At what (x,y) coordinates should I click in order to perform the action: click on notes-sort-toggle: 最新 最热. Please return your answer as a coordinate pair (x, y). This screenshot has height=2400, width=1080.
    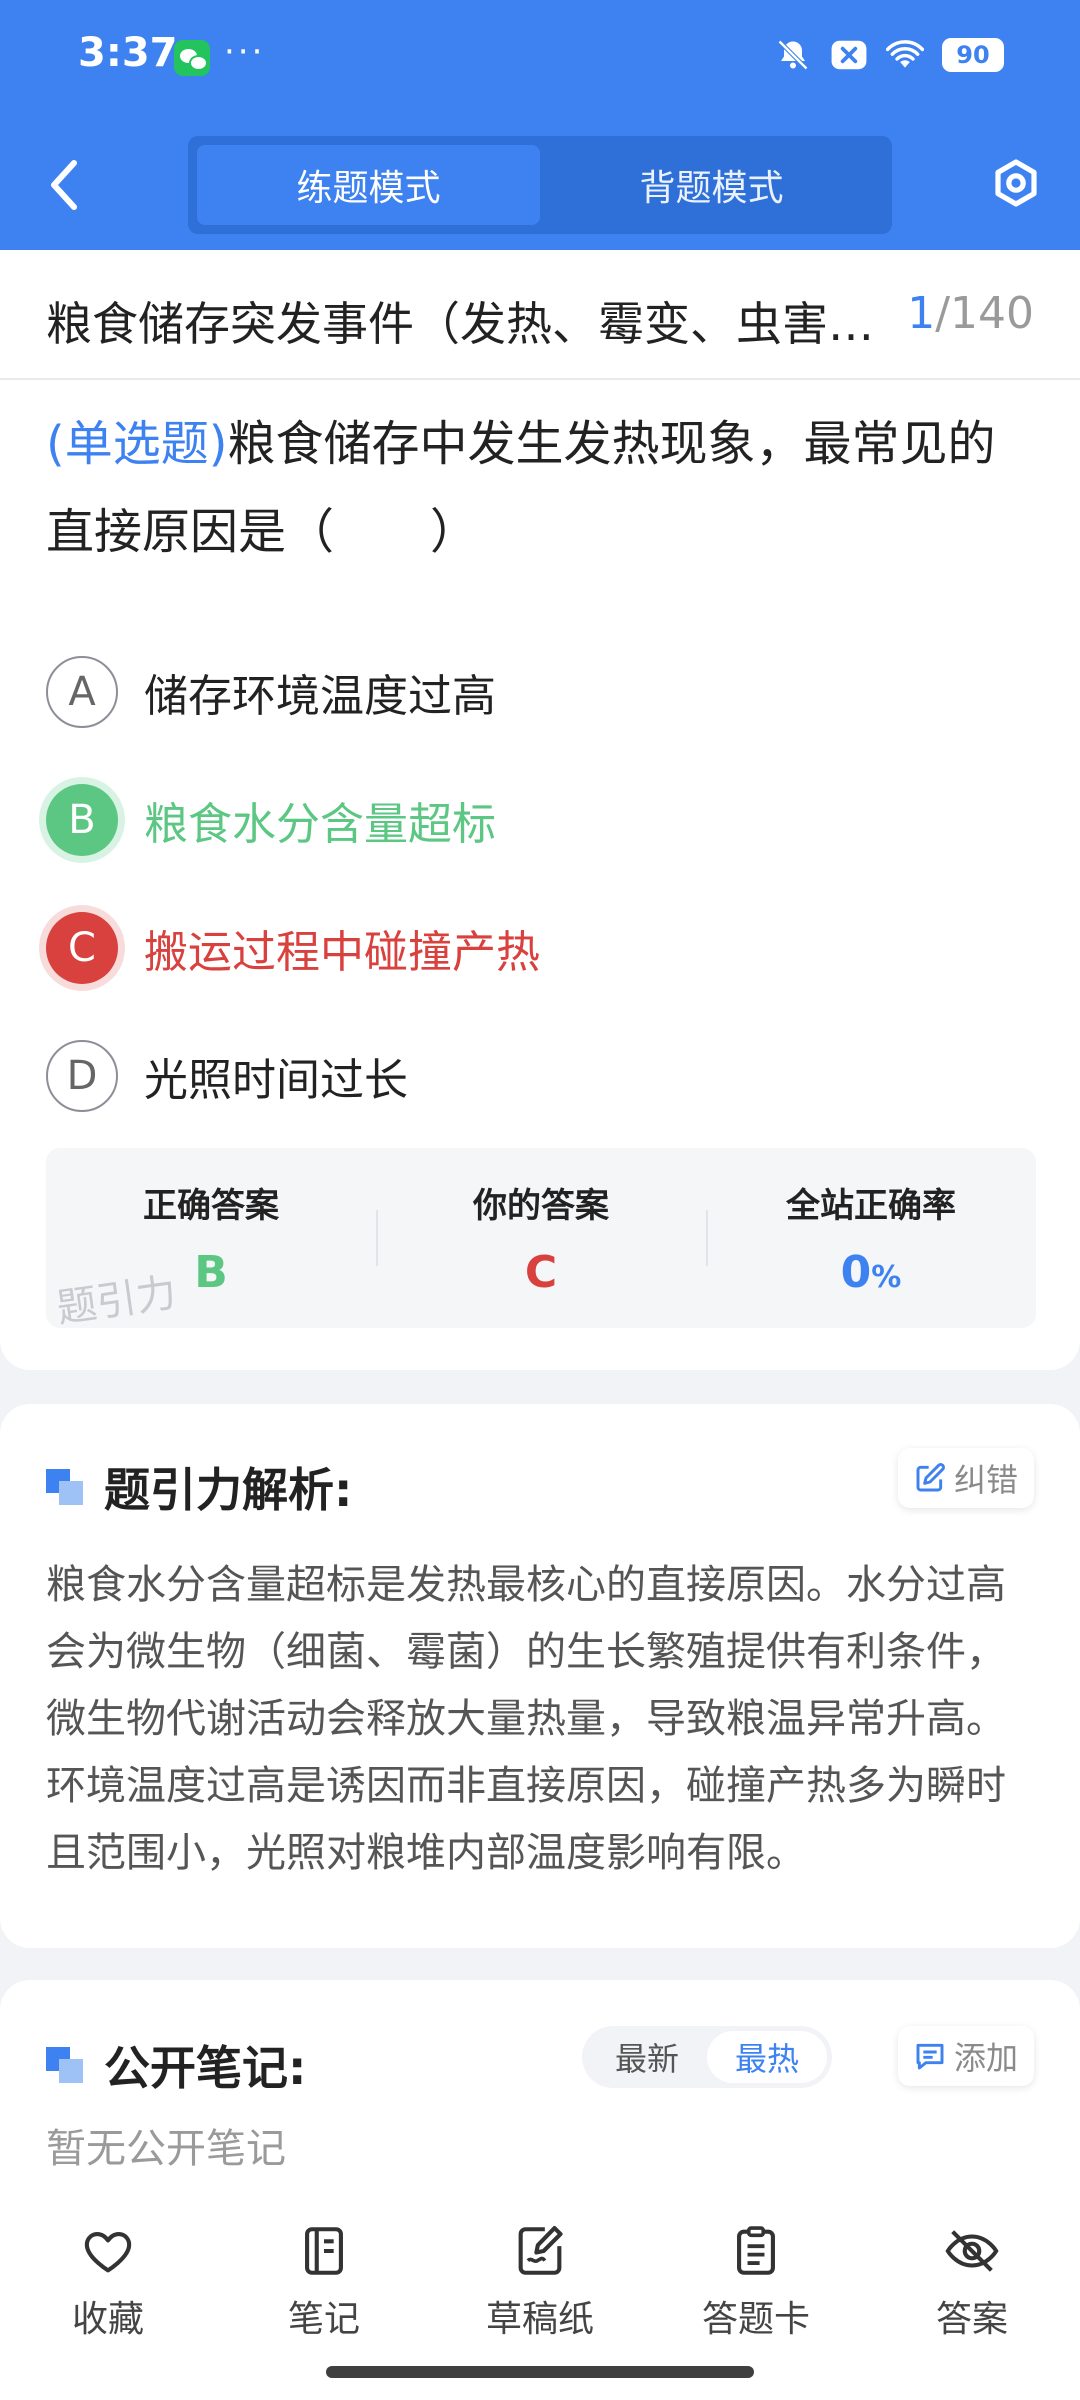
    Looking at the image, I should click on (707, 2057).